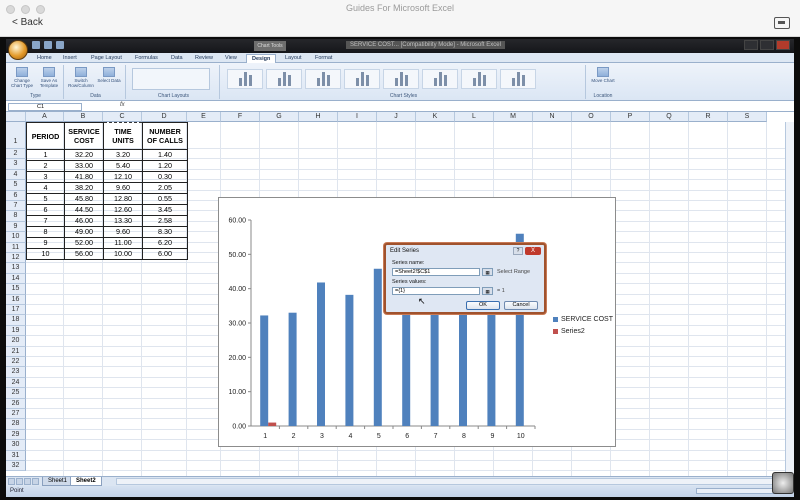 The image size is (800, 500). Describe the element at coordinates (165, 243) in the screenshot. I see `table-cell: 6.20` at that location.